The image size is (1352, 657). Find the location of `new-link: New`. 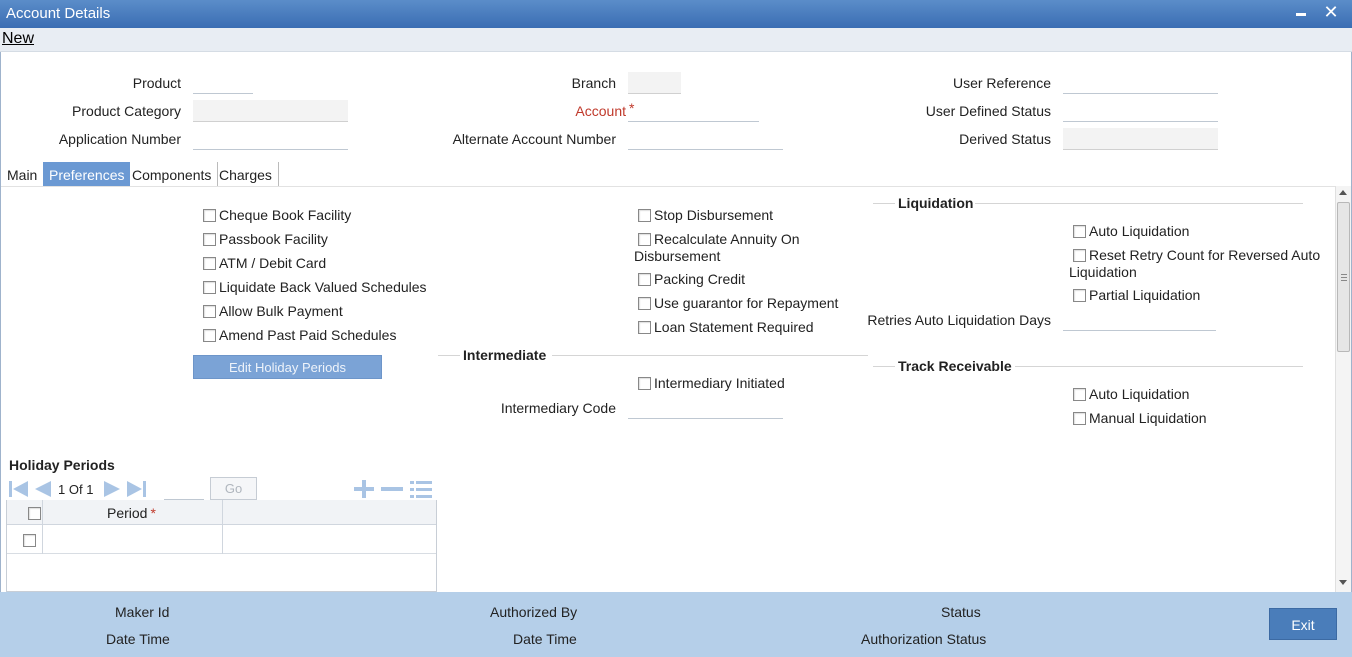

new-link: New is located at coordinates (18, 39).